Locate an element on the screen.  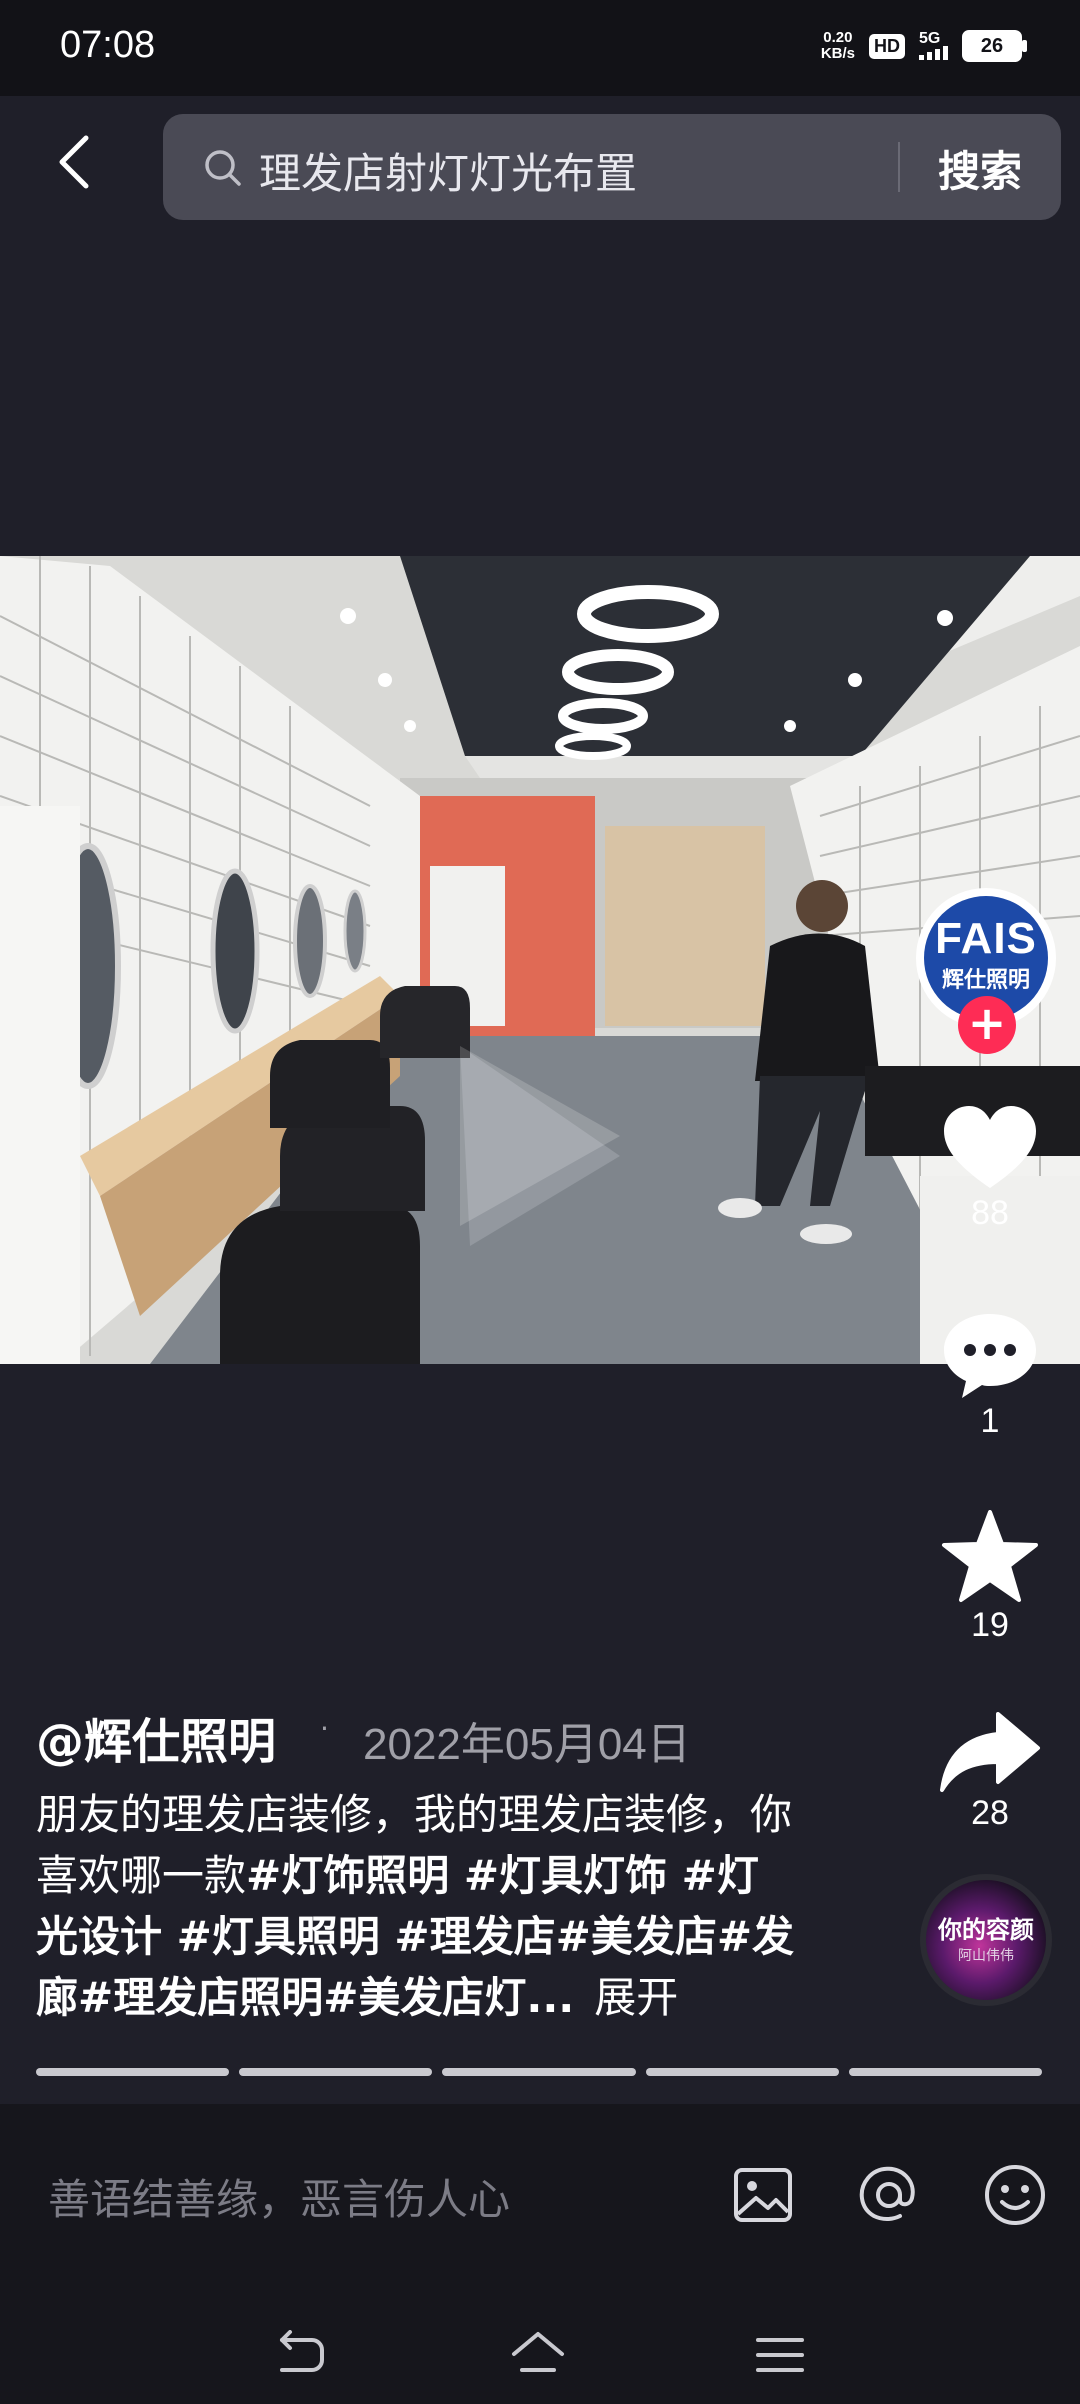
status-icons: 0.20 KB/s HD 5G 26 is located at coordinates (923, 45).